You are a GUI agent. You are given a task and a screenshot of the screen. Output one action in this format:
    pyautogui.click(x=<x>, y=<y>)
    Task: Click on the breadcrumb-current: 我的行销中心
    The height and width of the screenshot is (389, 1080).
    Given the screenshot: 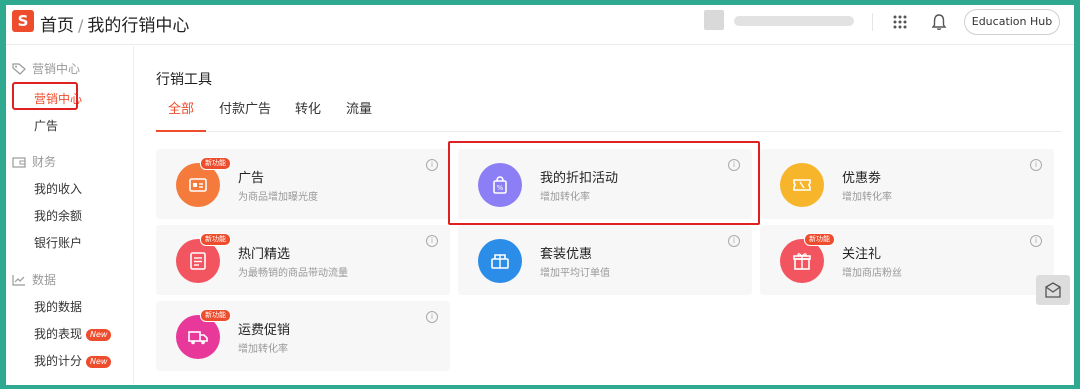 What is the action you would take?
    pyautogui.click(x=138, y=26)
    